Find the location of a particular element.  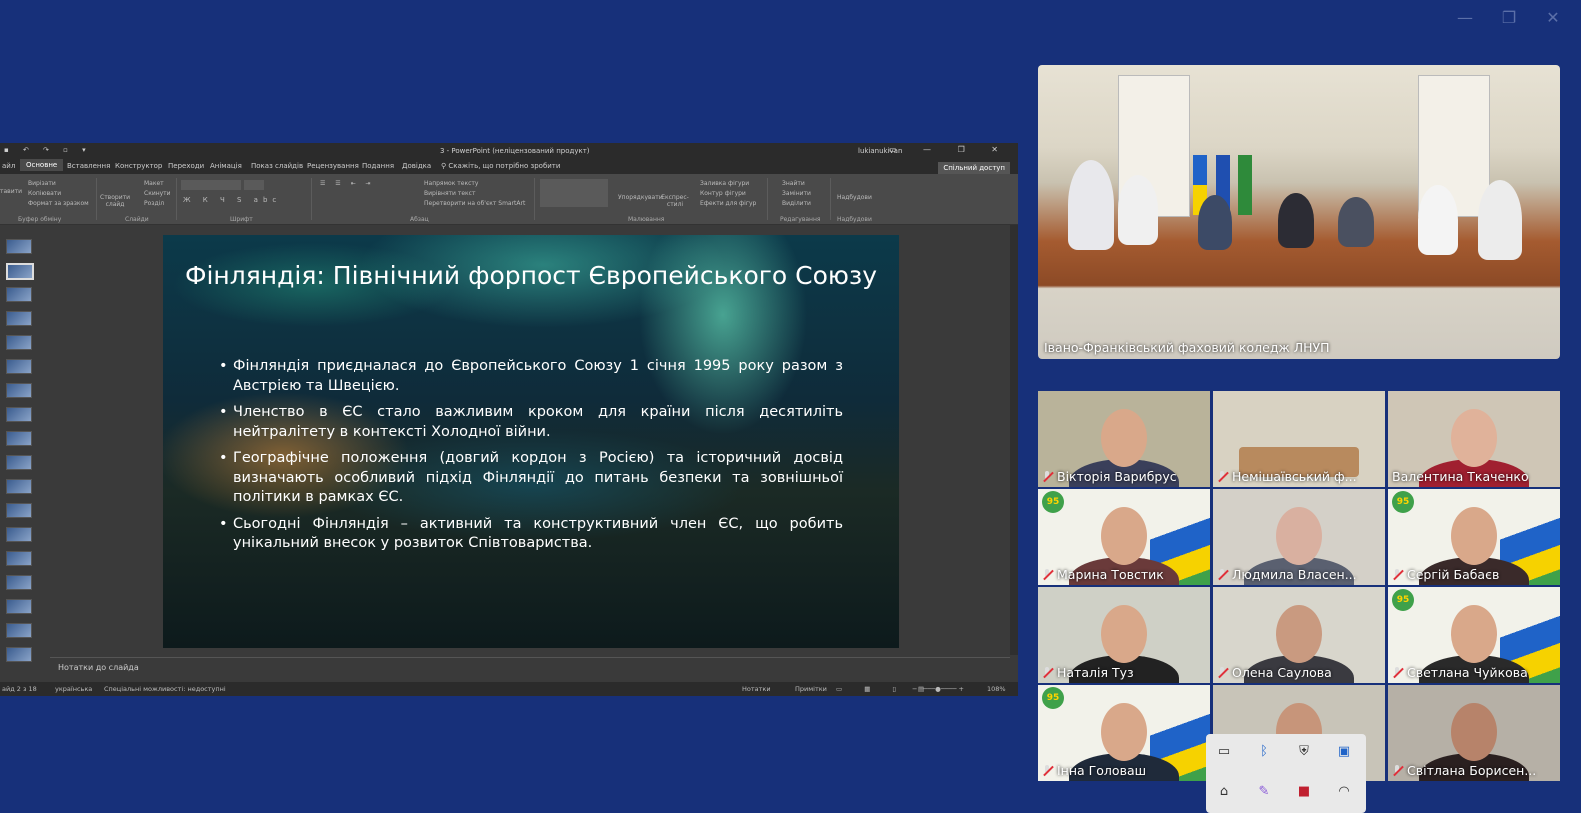

cut-button: Вирізати is located at coordinates (42, 183).